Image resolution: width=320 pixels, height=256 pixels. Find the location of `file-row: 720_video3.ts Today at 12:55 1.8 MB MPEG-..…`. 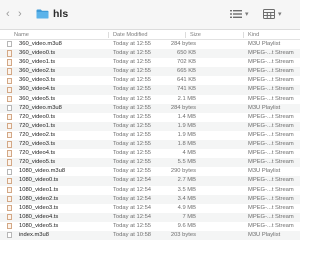

file-row: 720_video3.ts Today at 12:55 1.8 MB MPEG-..… is located at coordinates (150, 145).